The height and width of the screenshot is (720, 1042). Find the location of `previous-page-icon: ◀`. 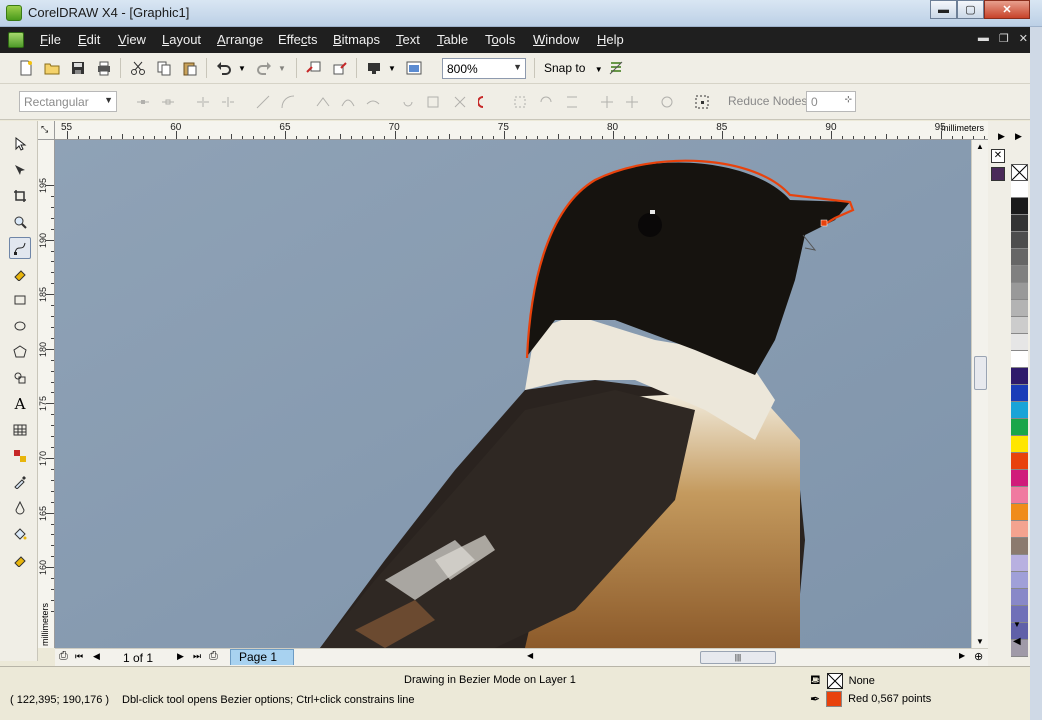

previous-page-icon: ◀ is located at coordinates (96, 656).